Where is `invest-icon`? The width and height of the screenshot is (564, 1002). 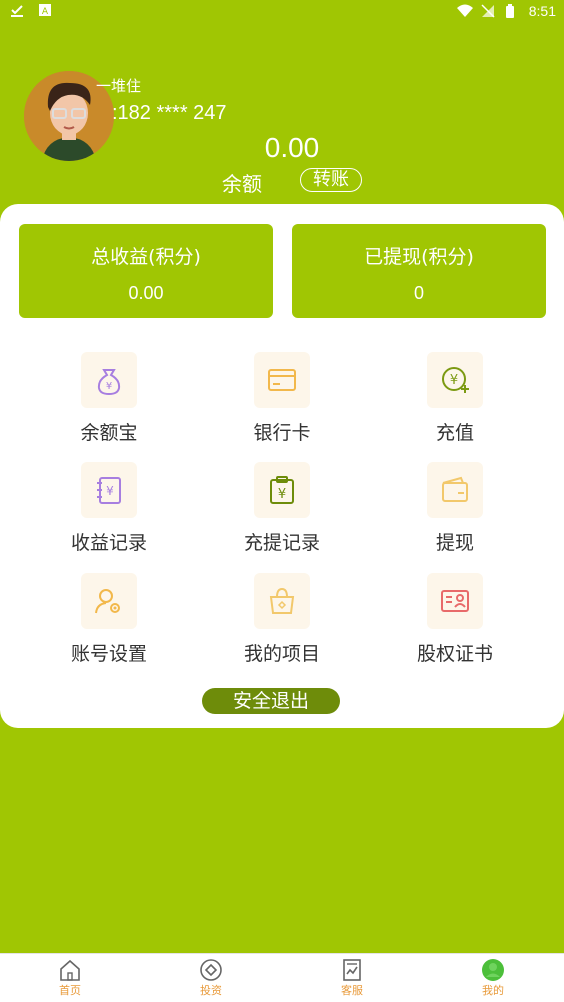
invest-icon is located at coordinates (211, 970).